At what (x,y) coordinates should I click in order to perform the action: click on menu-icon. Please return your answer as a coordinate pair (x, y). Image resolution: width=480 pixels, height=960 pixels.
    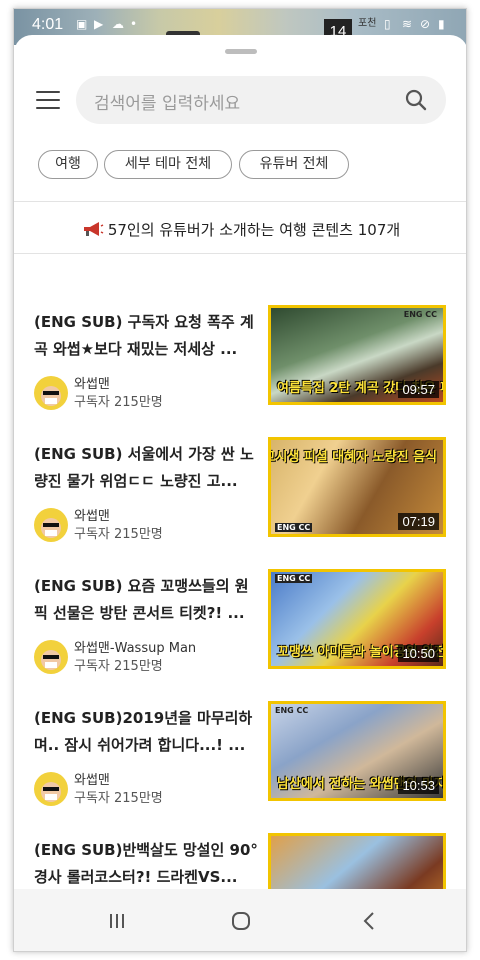
    Looking at the image, I should click on (48, 101).